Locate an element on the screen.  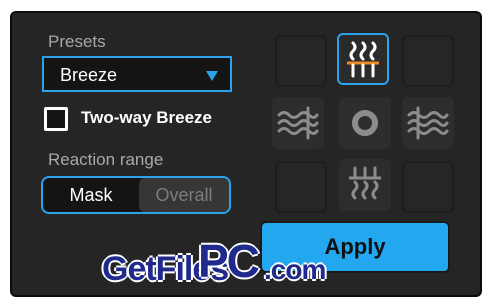
center-ring-icon is located at coordinates (365, 123).